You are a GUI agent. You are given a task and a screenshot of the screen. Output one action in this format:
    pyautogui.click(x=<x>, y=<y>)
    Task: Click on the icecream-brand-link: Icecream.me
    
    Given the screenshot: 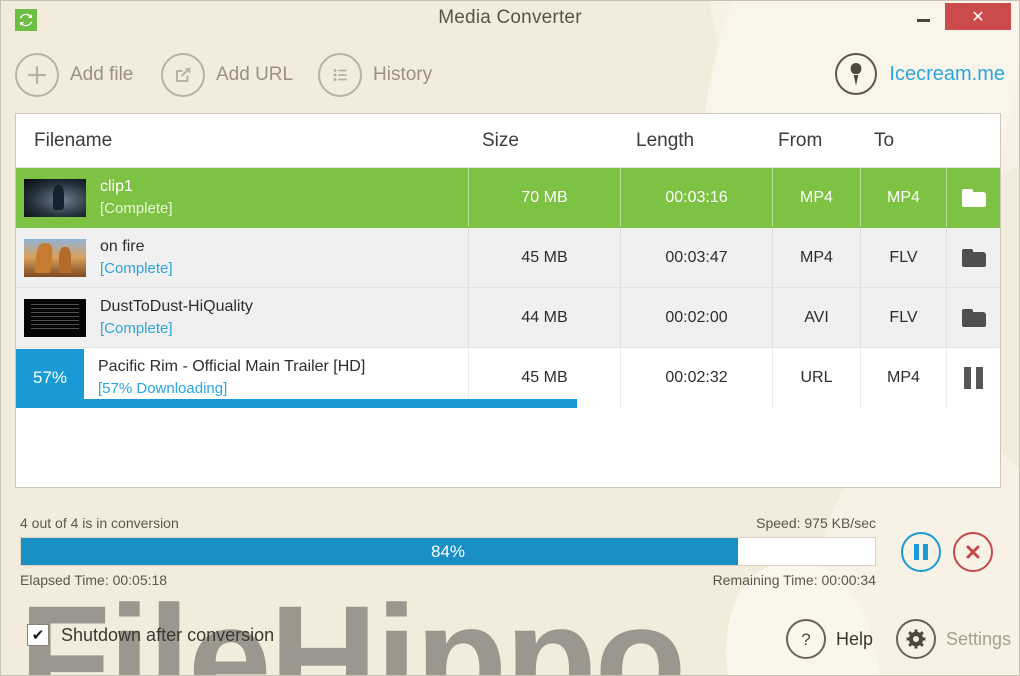 What is the action you would take?
    pyautogui.click(x=920, y=74)
    